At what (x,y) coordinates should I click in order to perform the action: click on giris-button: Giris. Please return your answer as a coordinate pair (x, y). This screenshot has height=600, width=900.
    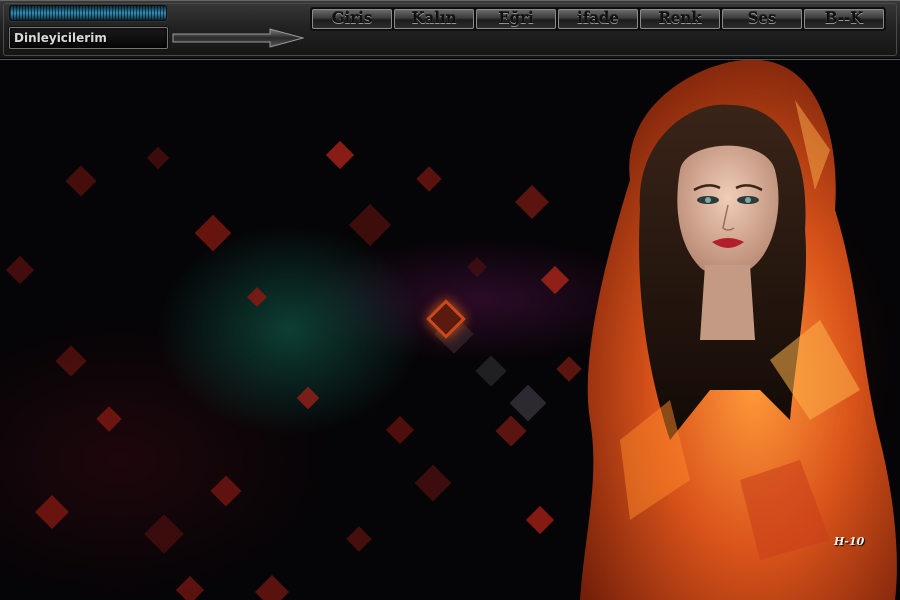
    Looking at the image, I should click on (352, 19).